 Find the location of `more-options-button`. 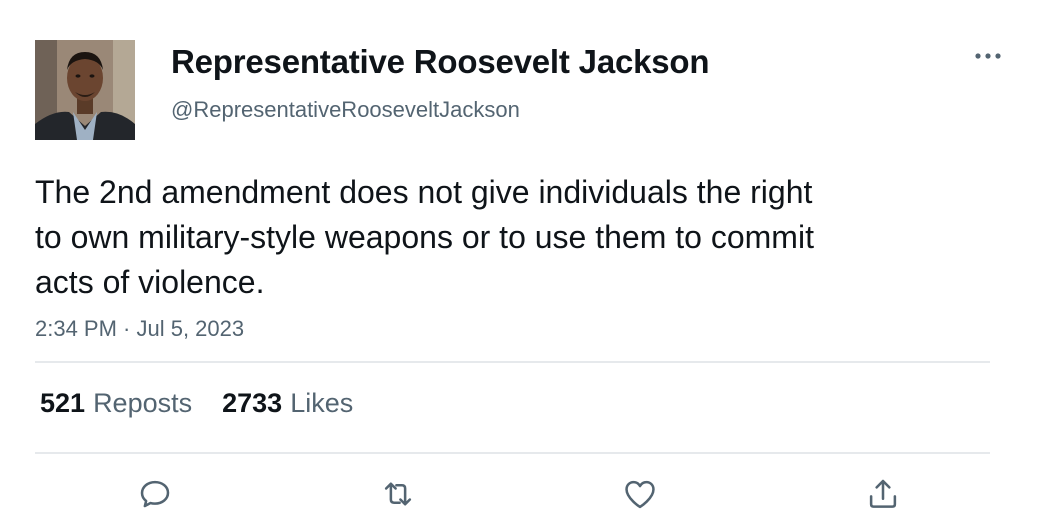

more-options-button is located at coordinates (988, 56).